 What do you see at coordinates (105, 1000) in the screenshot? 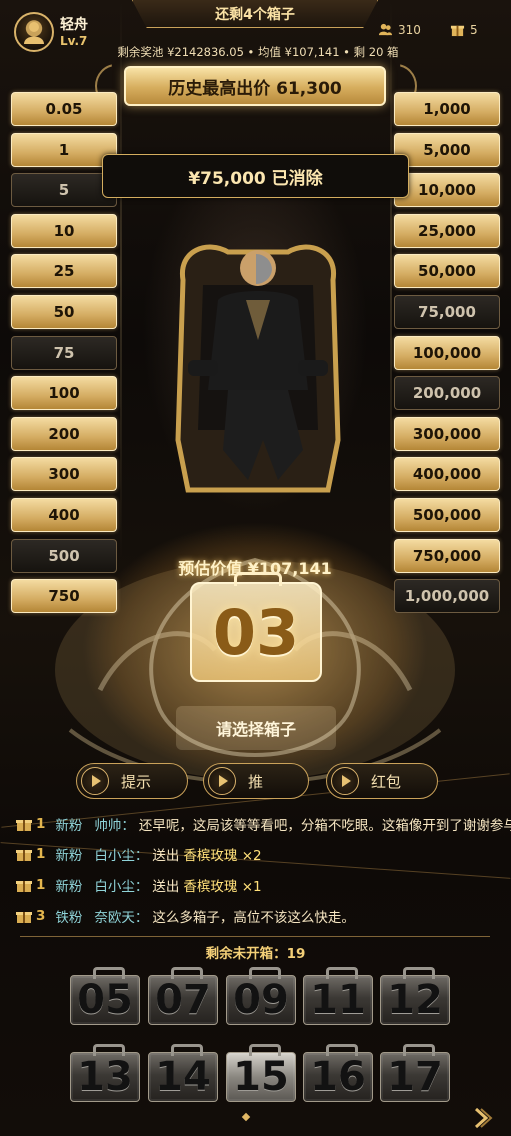
I see `case-number: 05` at bounding box center [105, 1000].